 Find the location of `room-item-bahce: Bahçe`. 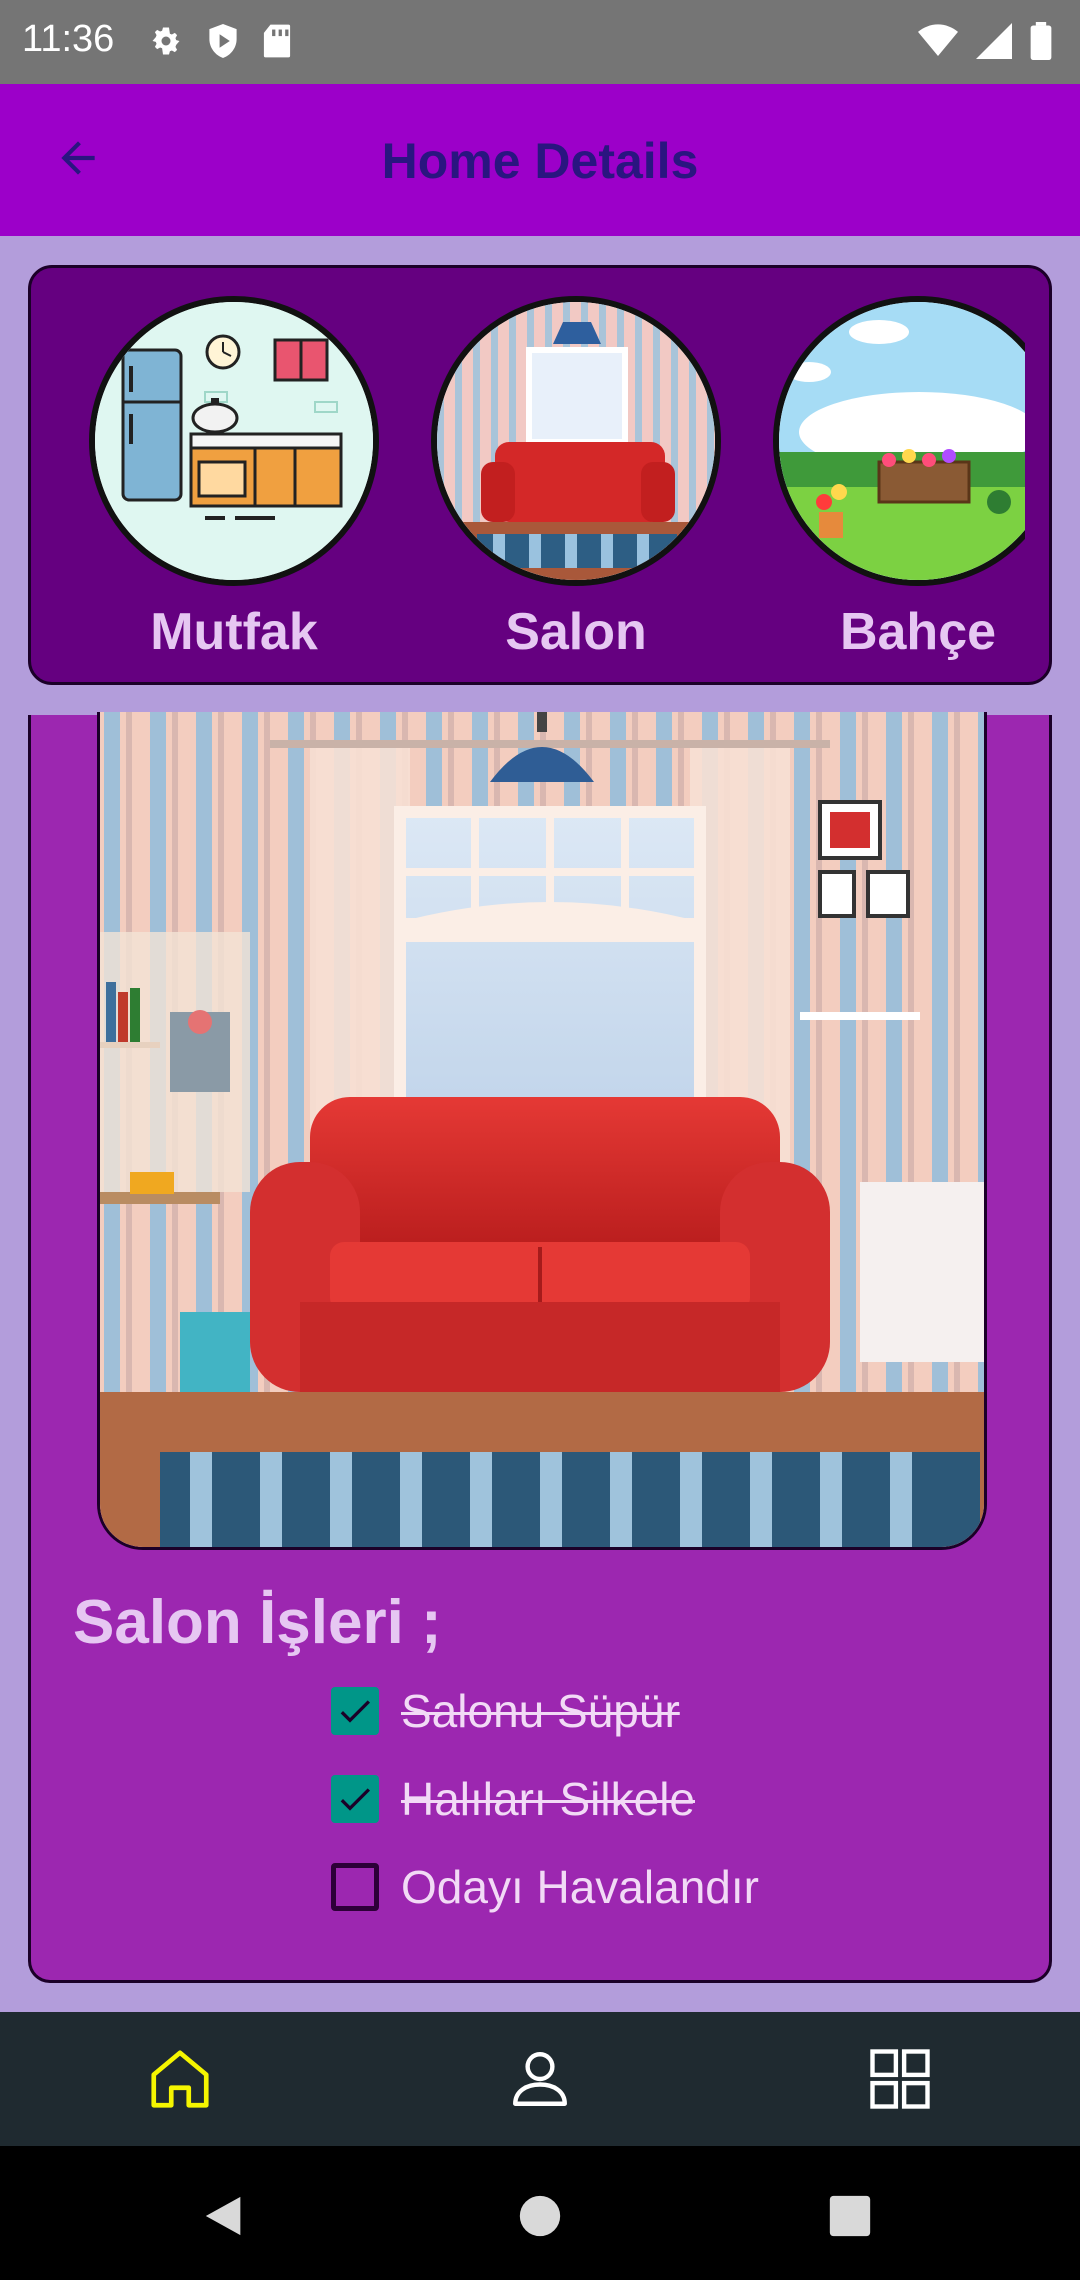

room-item-bahce: Bahçe is located at coordinates (899, 479).